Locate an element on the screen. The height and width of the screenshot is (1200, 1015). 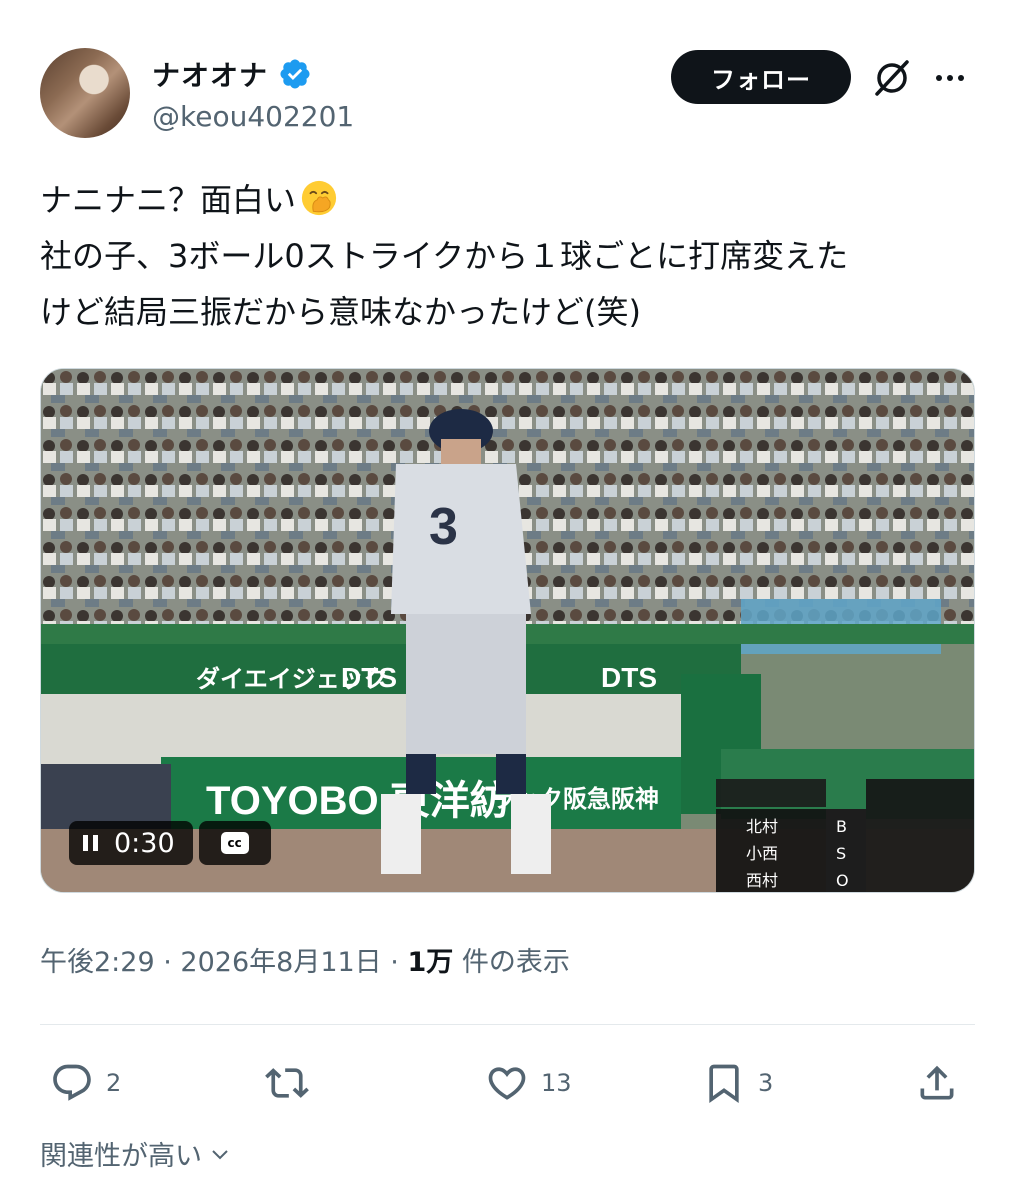
grok-icon is located at coordinates (892, 78).